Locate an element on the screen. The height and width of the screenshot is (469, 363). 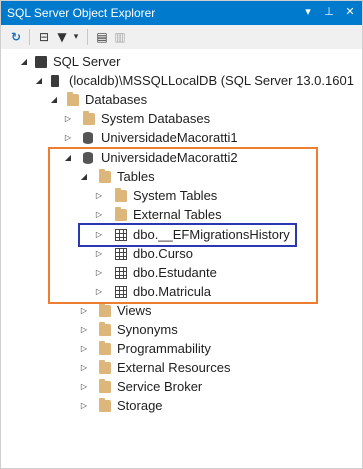
collapse-all-icon: ⊟ is located at coordinates (44, 37).